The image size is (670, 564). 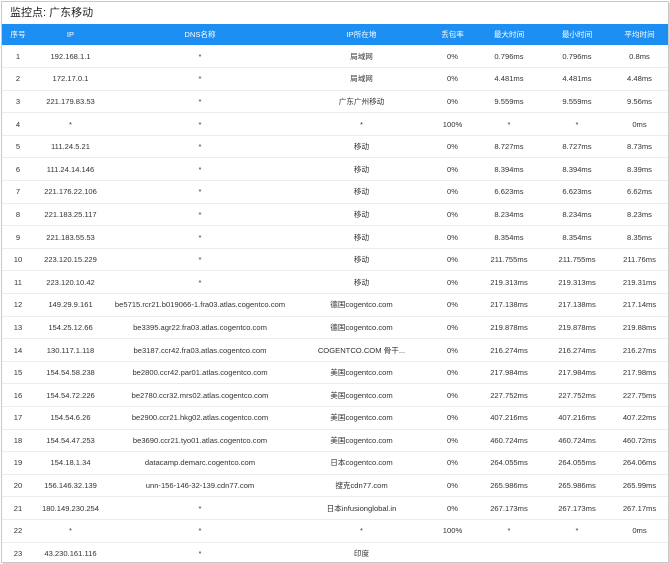 What do you see at coordinates (200, 486) in the screenshot?
I see `cell-dns: unn-156-146-32-139.cdn77.com` at bounding box center [200, 486].